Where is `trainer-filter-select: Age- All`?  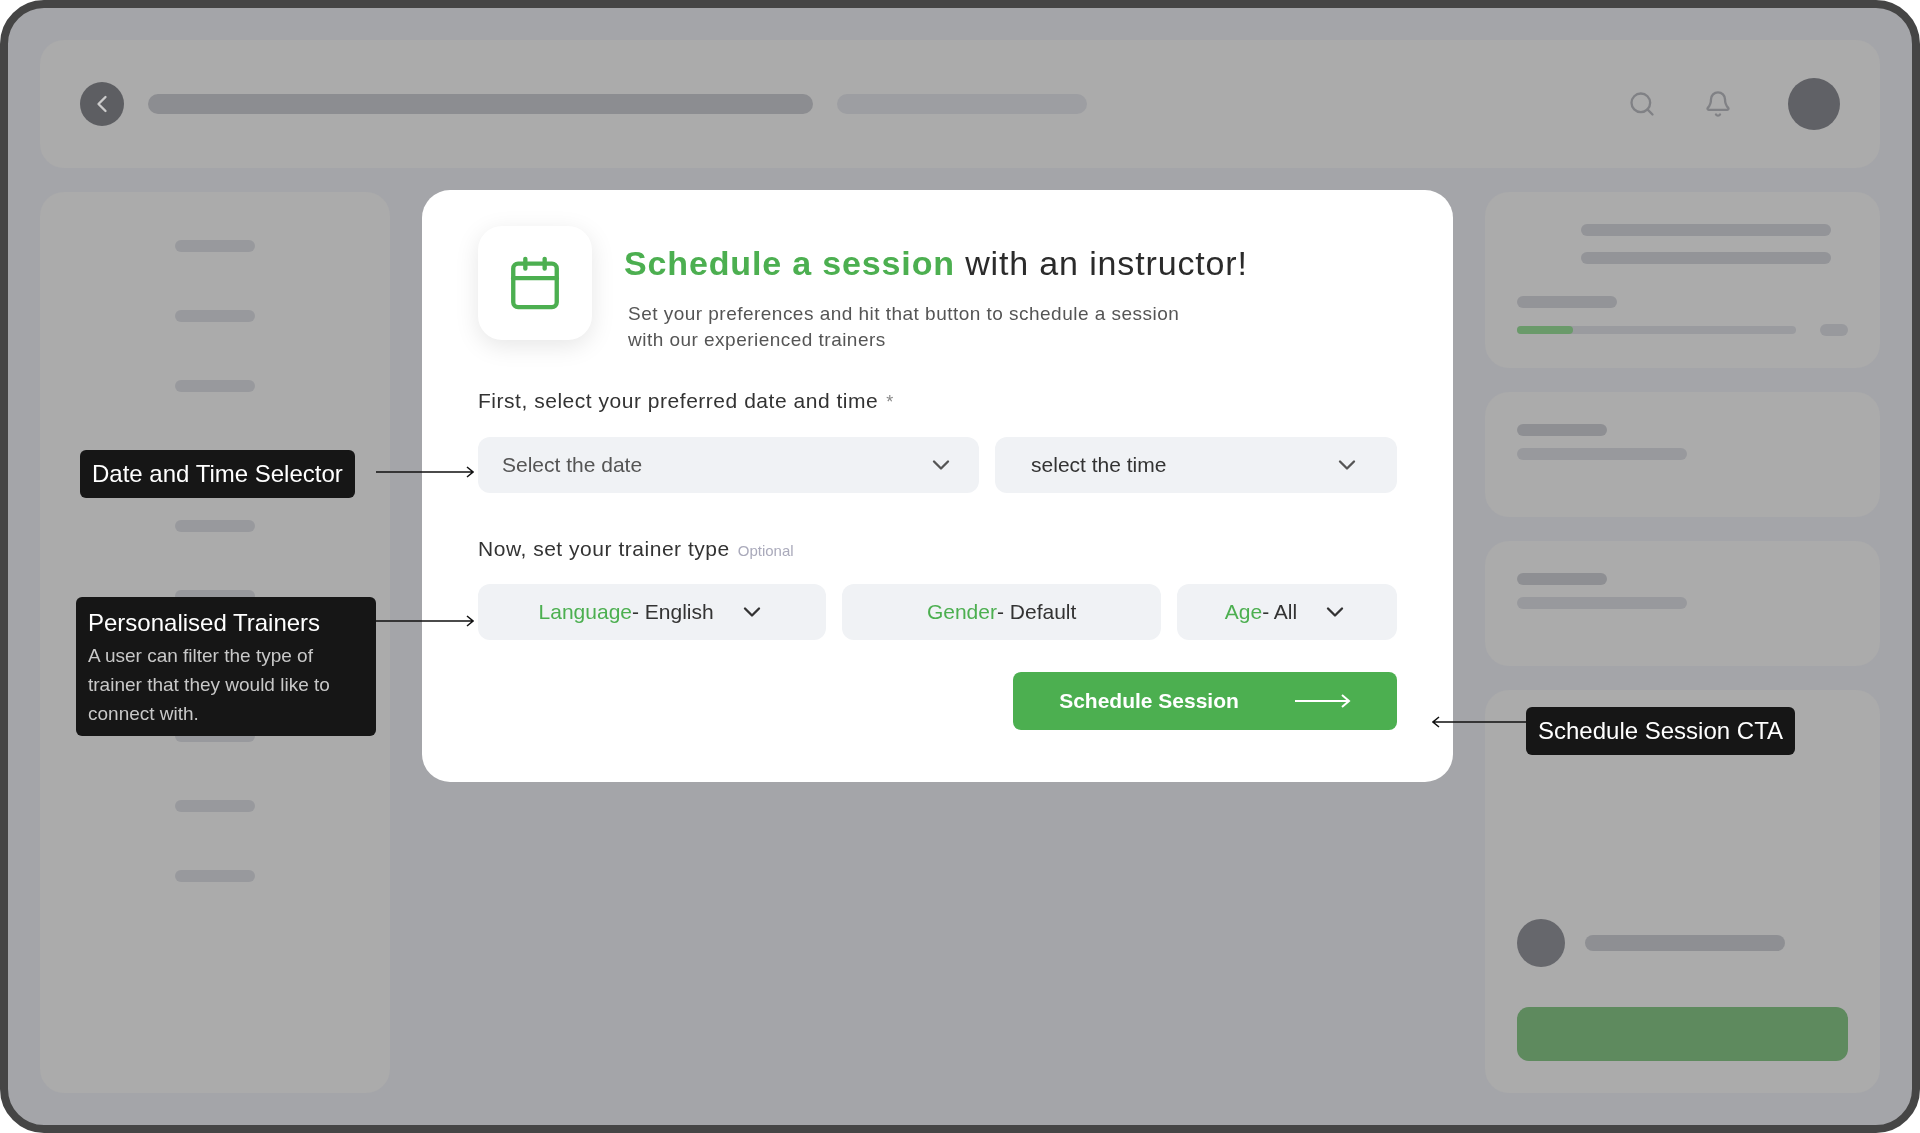 trainer-filter-select: Age- All is located at coordinates (1286, 612).